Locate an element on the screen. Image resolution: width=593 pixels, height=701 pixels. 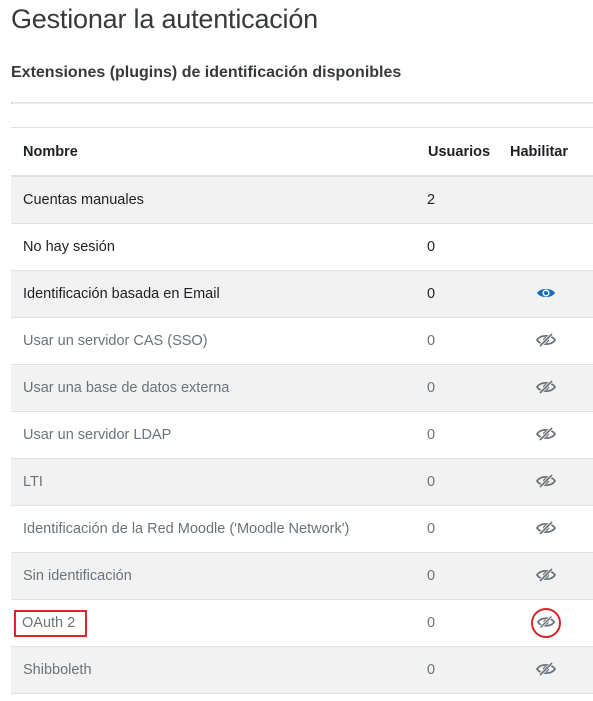
table-row: Shibboleth 0 is located at coordinates (302, 670).